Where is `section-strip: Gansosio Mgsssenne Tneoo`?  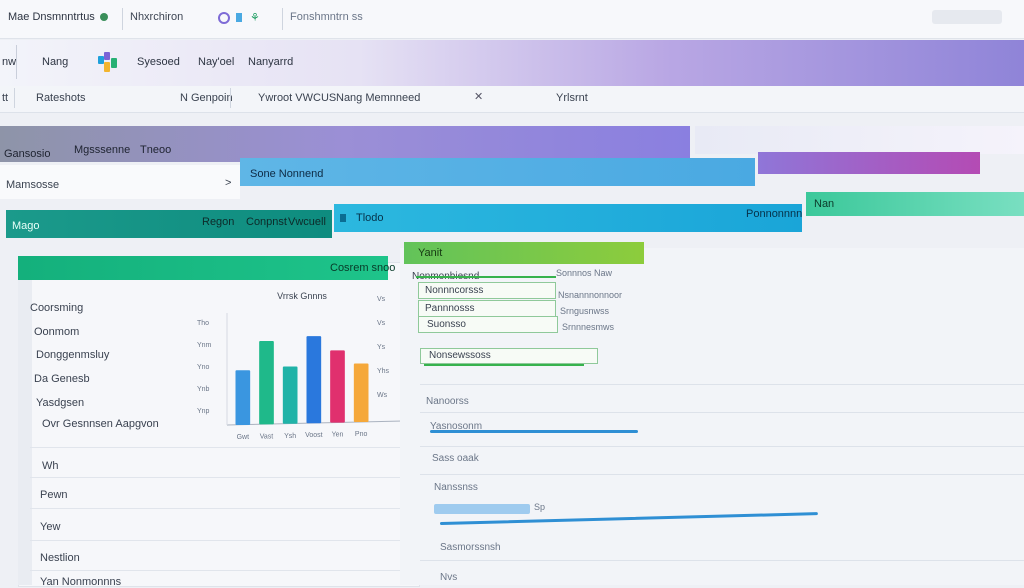 section-strip: Gansosio Mgsssenne Tneoo is located at coordinates (345, 144).